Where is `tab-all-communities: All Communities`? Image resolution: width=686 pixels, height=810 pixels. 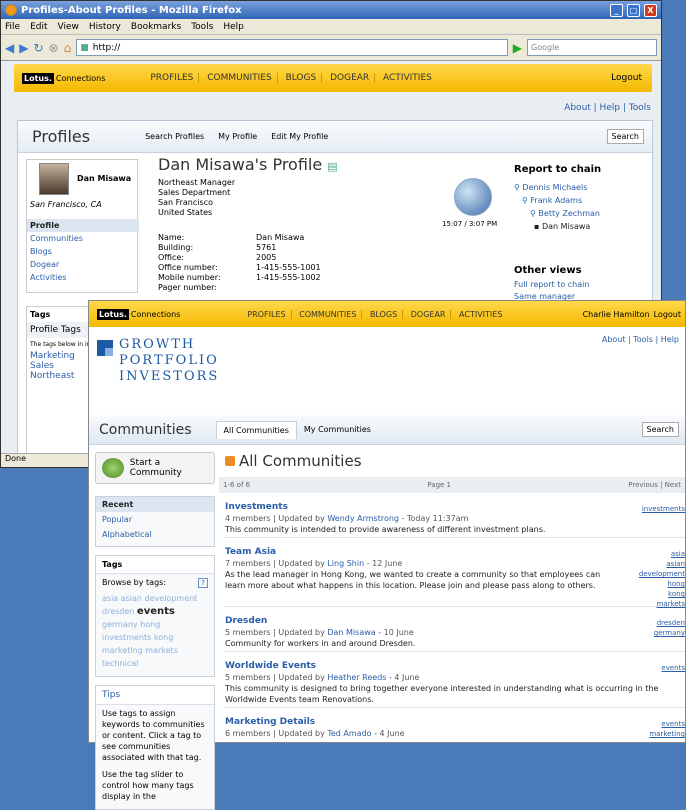 tab-all-communities: All Communities is located at coordinates (256, 429).